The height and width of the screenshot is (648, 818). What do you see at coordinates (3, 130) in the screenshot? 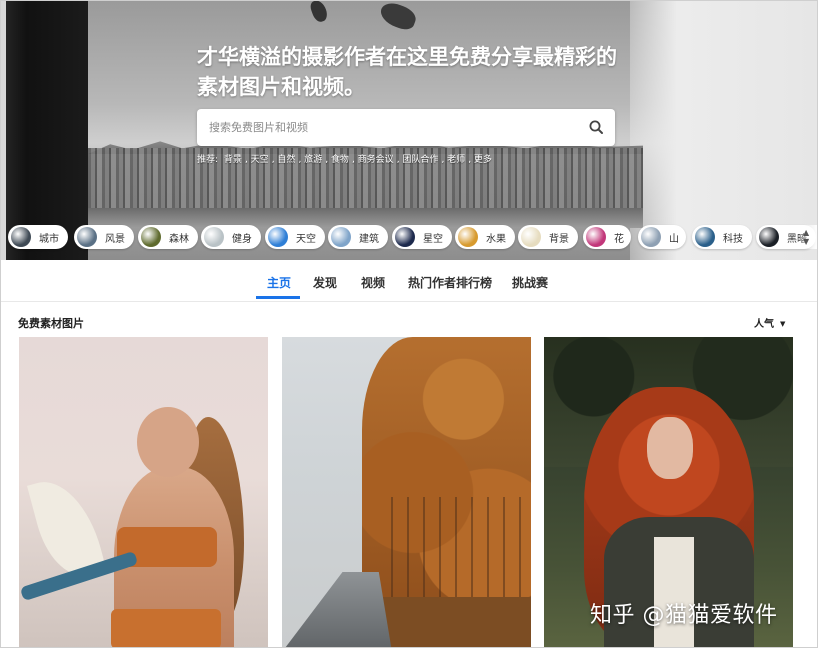
I see `hero-photo-edge` at bounding box center [3, 130].